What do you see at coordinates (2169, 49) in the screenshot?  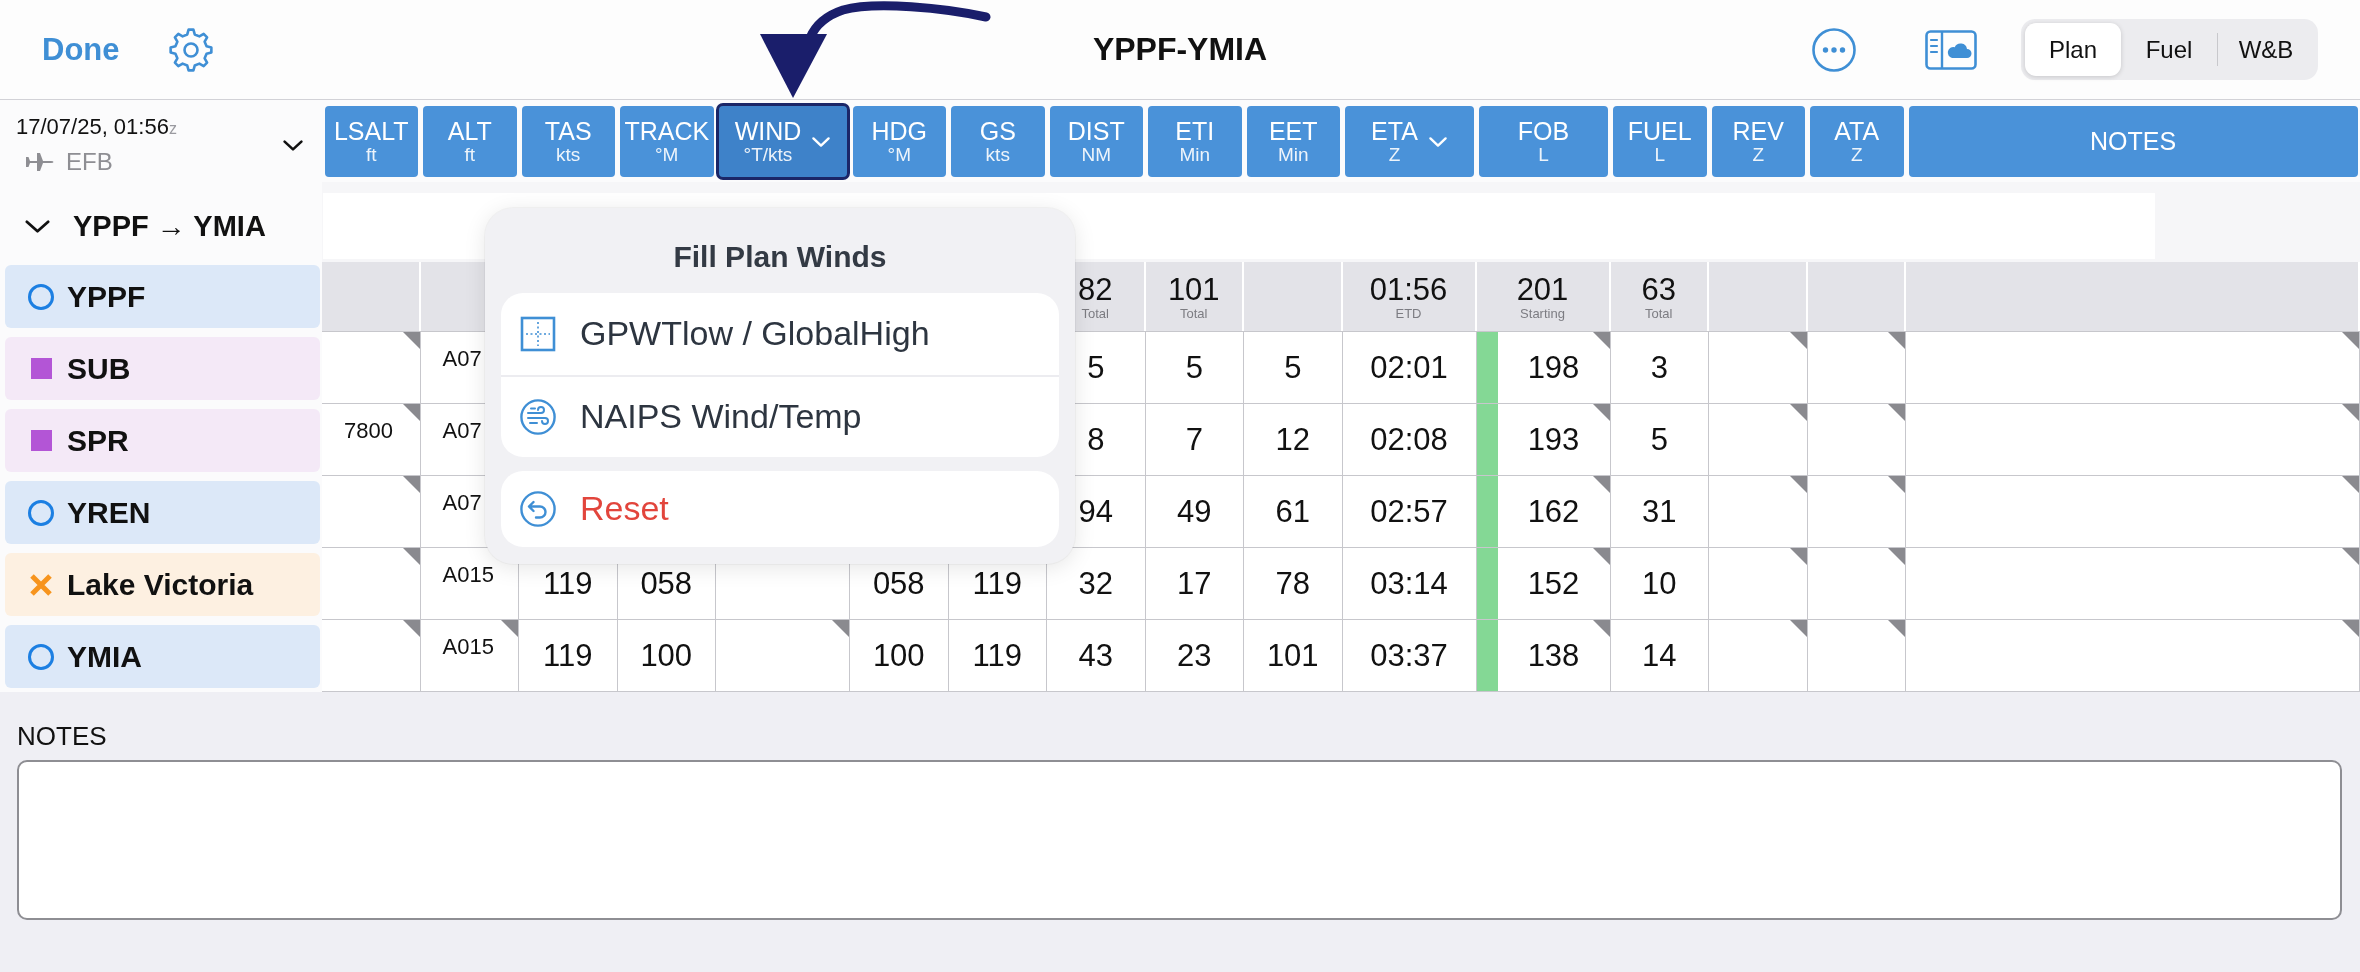 I see `segment-tab: Fuel` at bounding box center [2169, 49].